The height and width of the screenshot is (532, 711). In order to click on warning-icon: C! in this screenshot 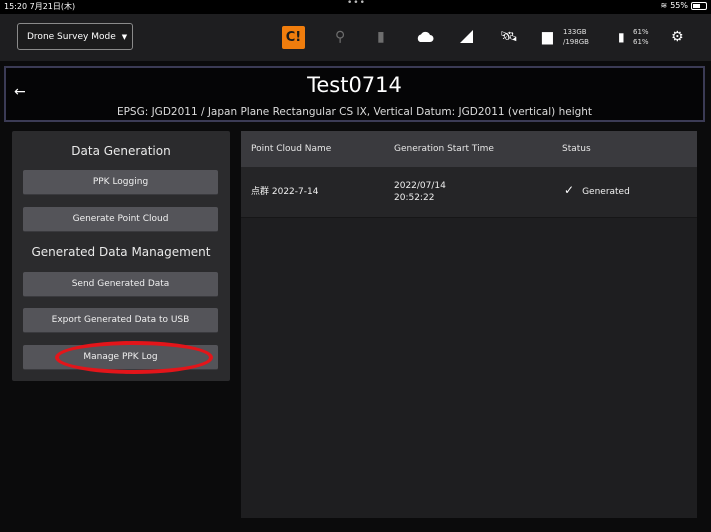, I will do `click(293, 37)`.